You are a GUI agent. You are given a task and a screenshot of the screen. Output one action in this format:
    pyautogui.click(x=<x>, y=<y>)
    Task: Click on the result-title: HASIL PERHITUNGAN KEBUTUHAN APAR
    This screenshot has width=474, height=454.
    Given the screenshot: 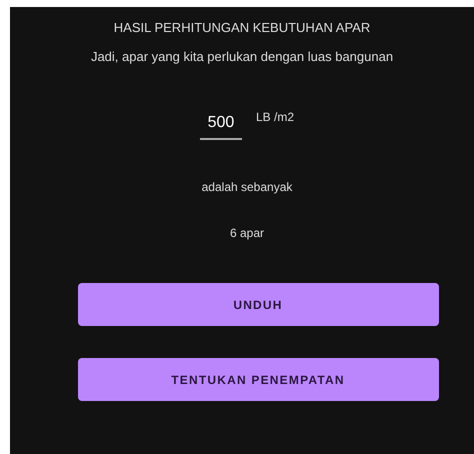 What is the action you would take?
    pyautogui.click(x=242, y=28)
    